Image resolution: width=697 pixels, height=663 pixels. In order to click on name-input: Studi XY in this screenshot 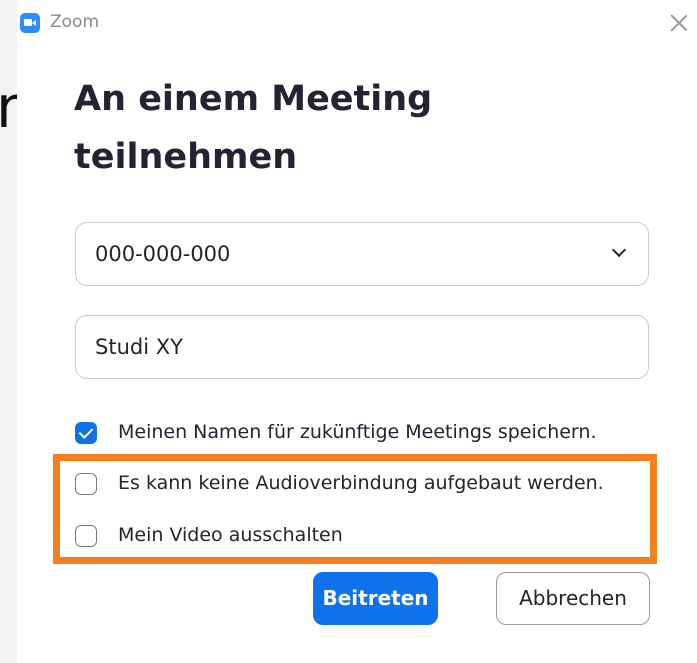, I will do `click(362, 347)`.